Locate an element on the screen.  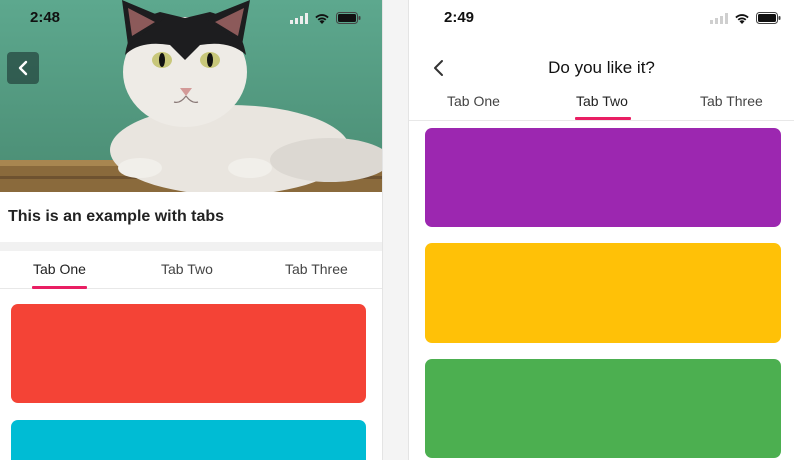
page-title: Do you like it? is located at coordinates (601, 67).